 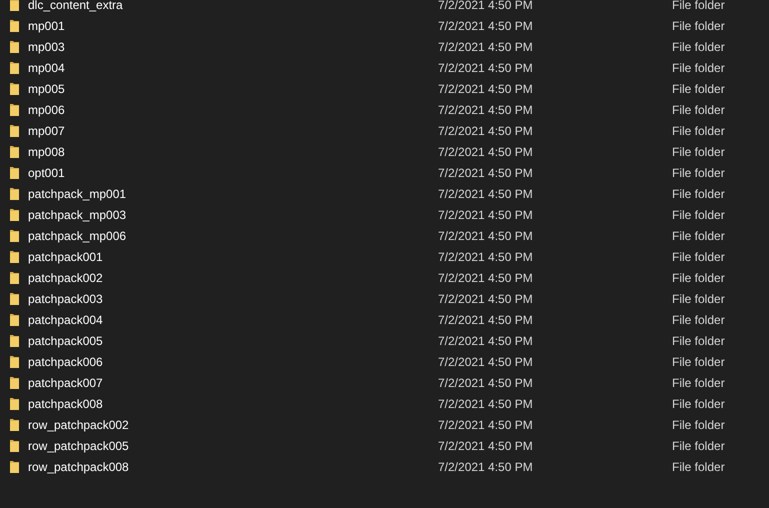 I want to click on file-name: mp006, so click(x=46, y=109).